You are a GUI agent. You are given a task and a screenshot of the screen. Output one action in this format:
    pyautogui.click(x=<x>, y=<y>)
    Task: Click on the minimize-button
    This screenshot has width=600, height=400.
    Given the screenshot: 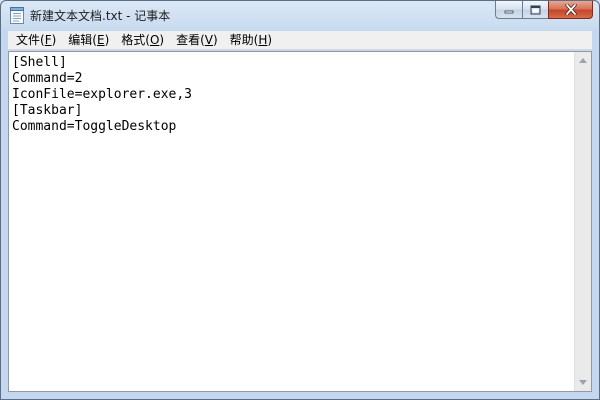 What is the action you would take?
    pyautogui.click(x=508, y=10)
    